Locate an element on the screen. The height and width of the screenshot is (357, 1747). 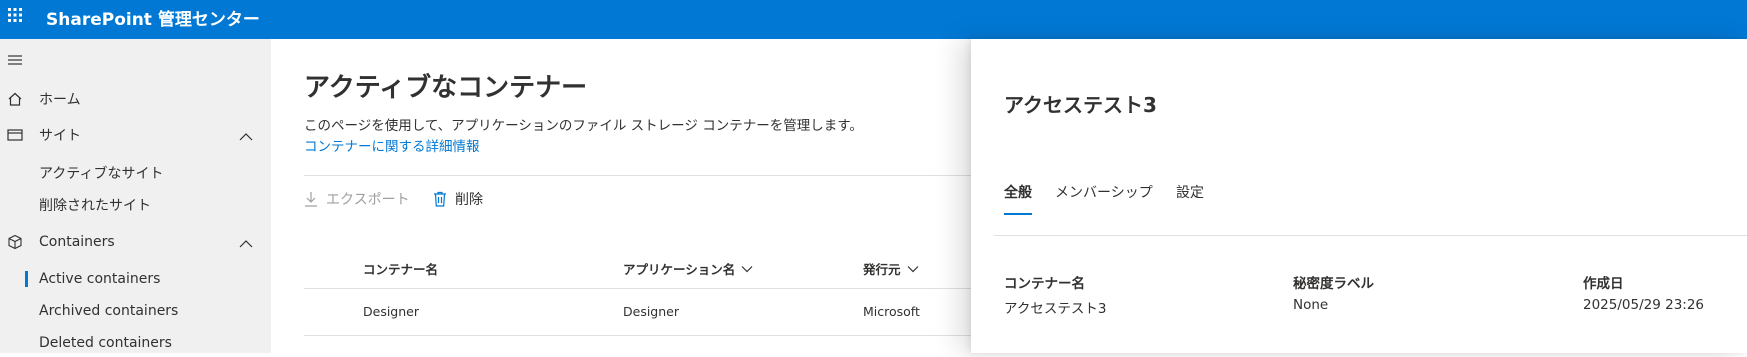
app-title: SharePoint 管理センター is located at coordinates (153, 17).